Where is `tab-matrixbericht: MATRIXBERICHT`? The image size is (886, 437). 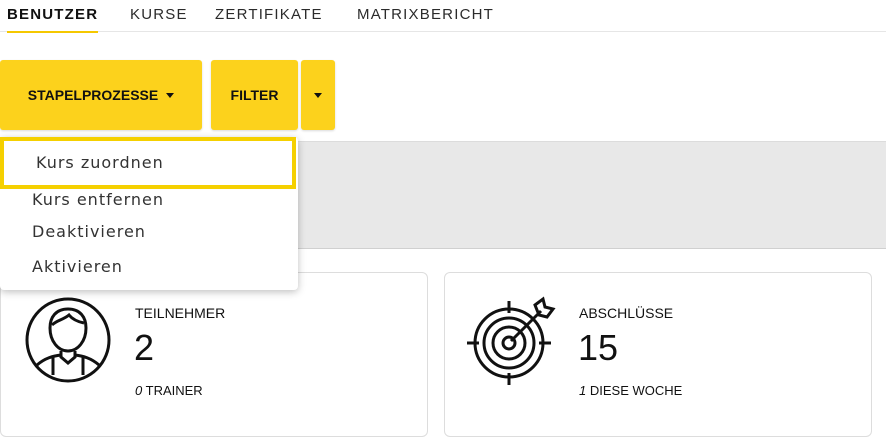
tab-matrixbericht: MATRIXBERICHT is located at coordinates (425, 19).